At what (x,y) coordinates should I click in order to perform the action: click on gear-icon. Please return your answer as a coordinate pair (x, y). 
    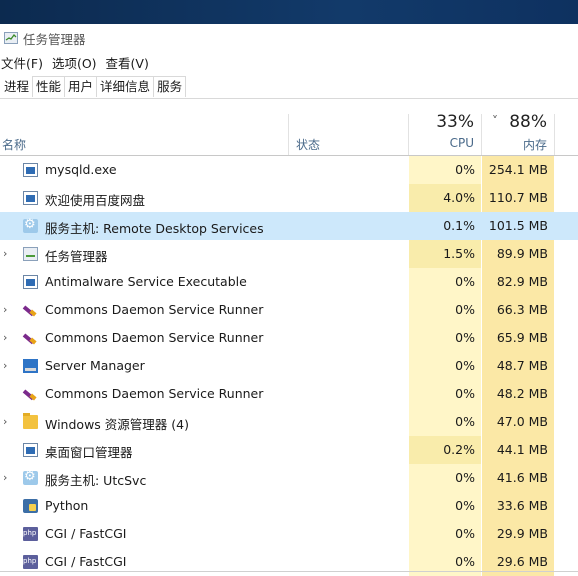
    Looking at the image, I should click on (30, 225).